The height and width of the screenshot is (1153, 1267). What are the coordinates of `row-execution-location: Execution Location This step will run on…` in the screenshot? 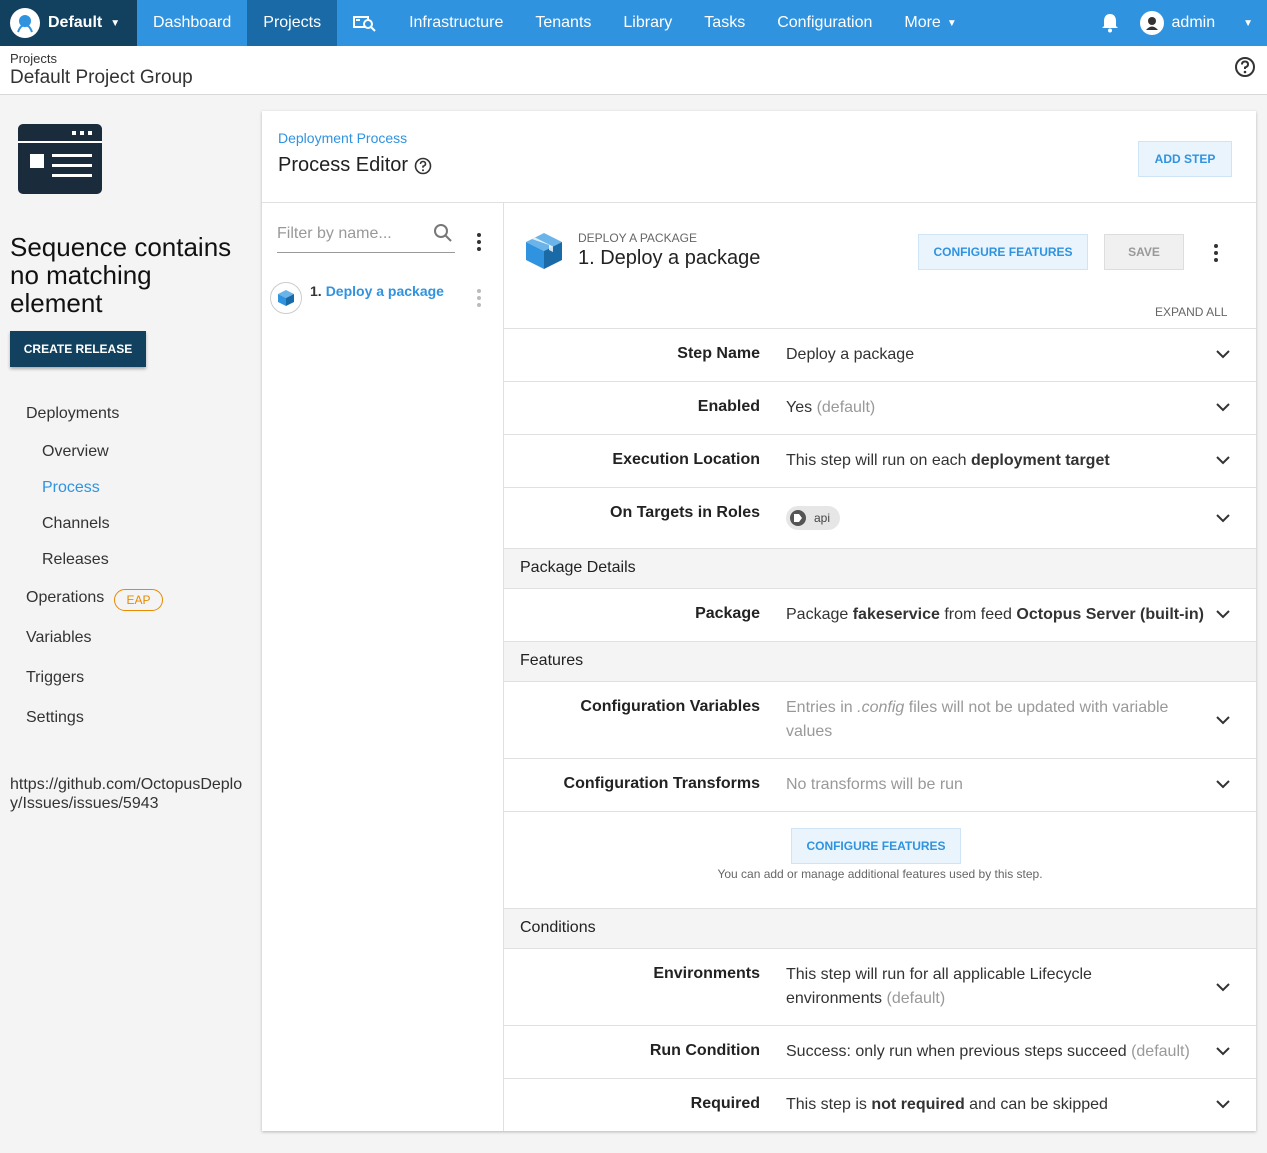 It's located at (880, 460).